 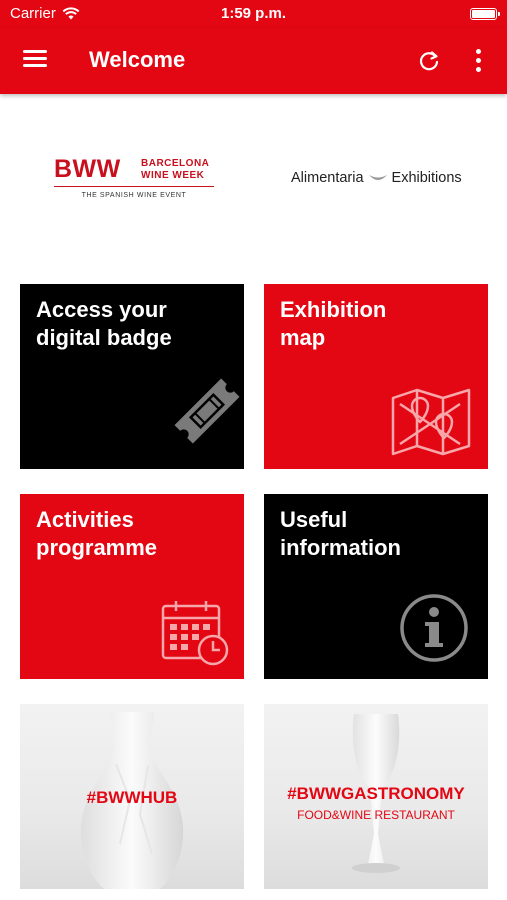 I want to click on more-options-icon, so click(x=478, y=61).